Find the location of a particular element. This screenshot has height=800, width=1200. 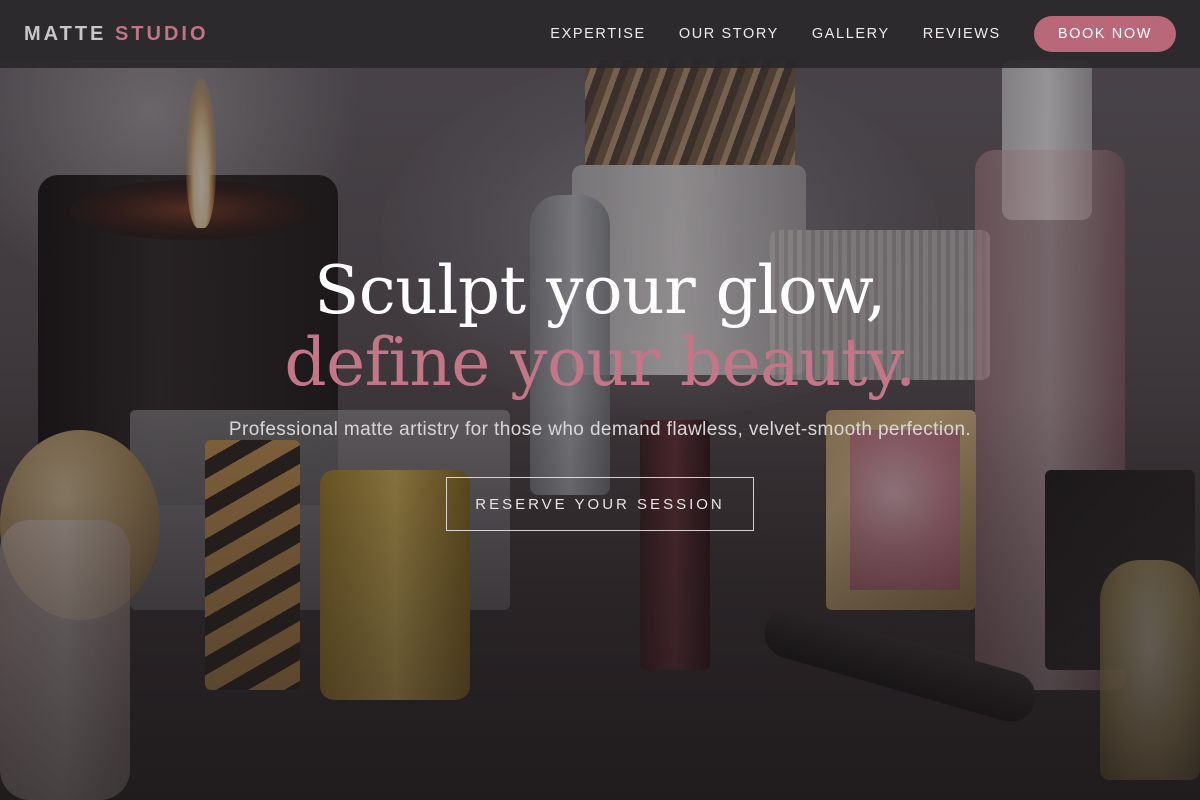

book-now-button: BOOK NOW is located at coordinates (1104, 34).